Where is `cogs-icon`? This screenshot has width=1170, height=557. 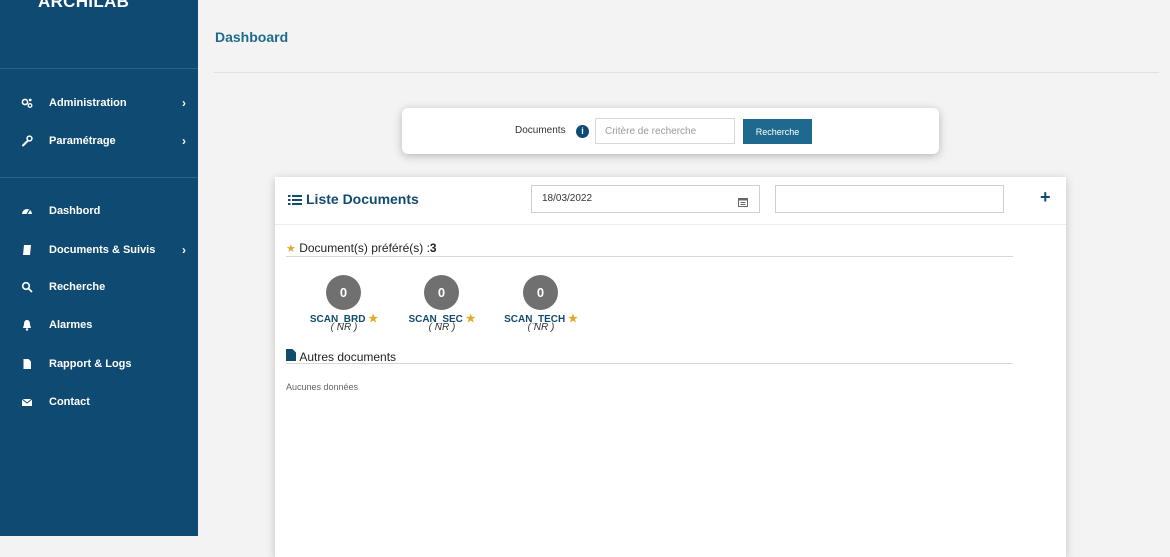
cogs-icon is located at coordinates (27, 103).